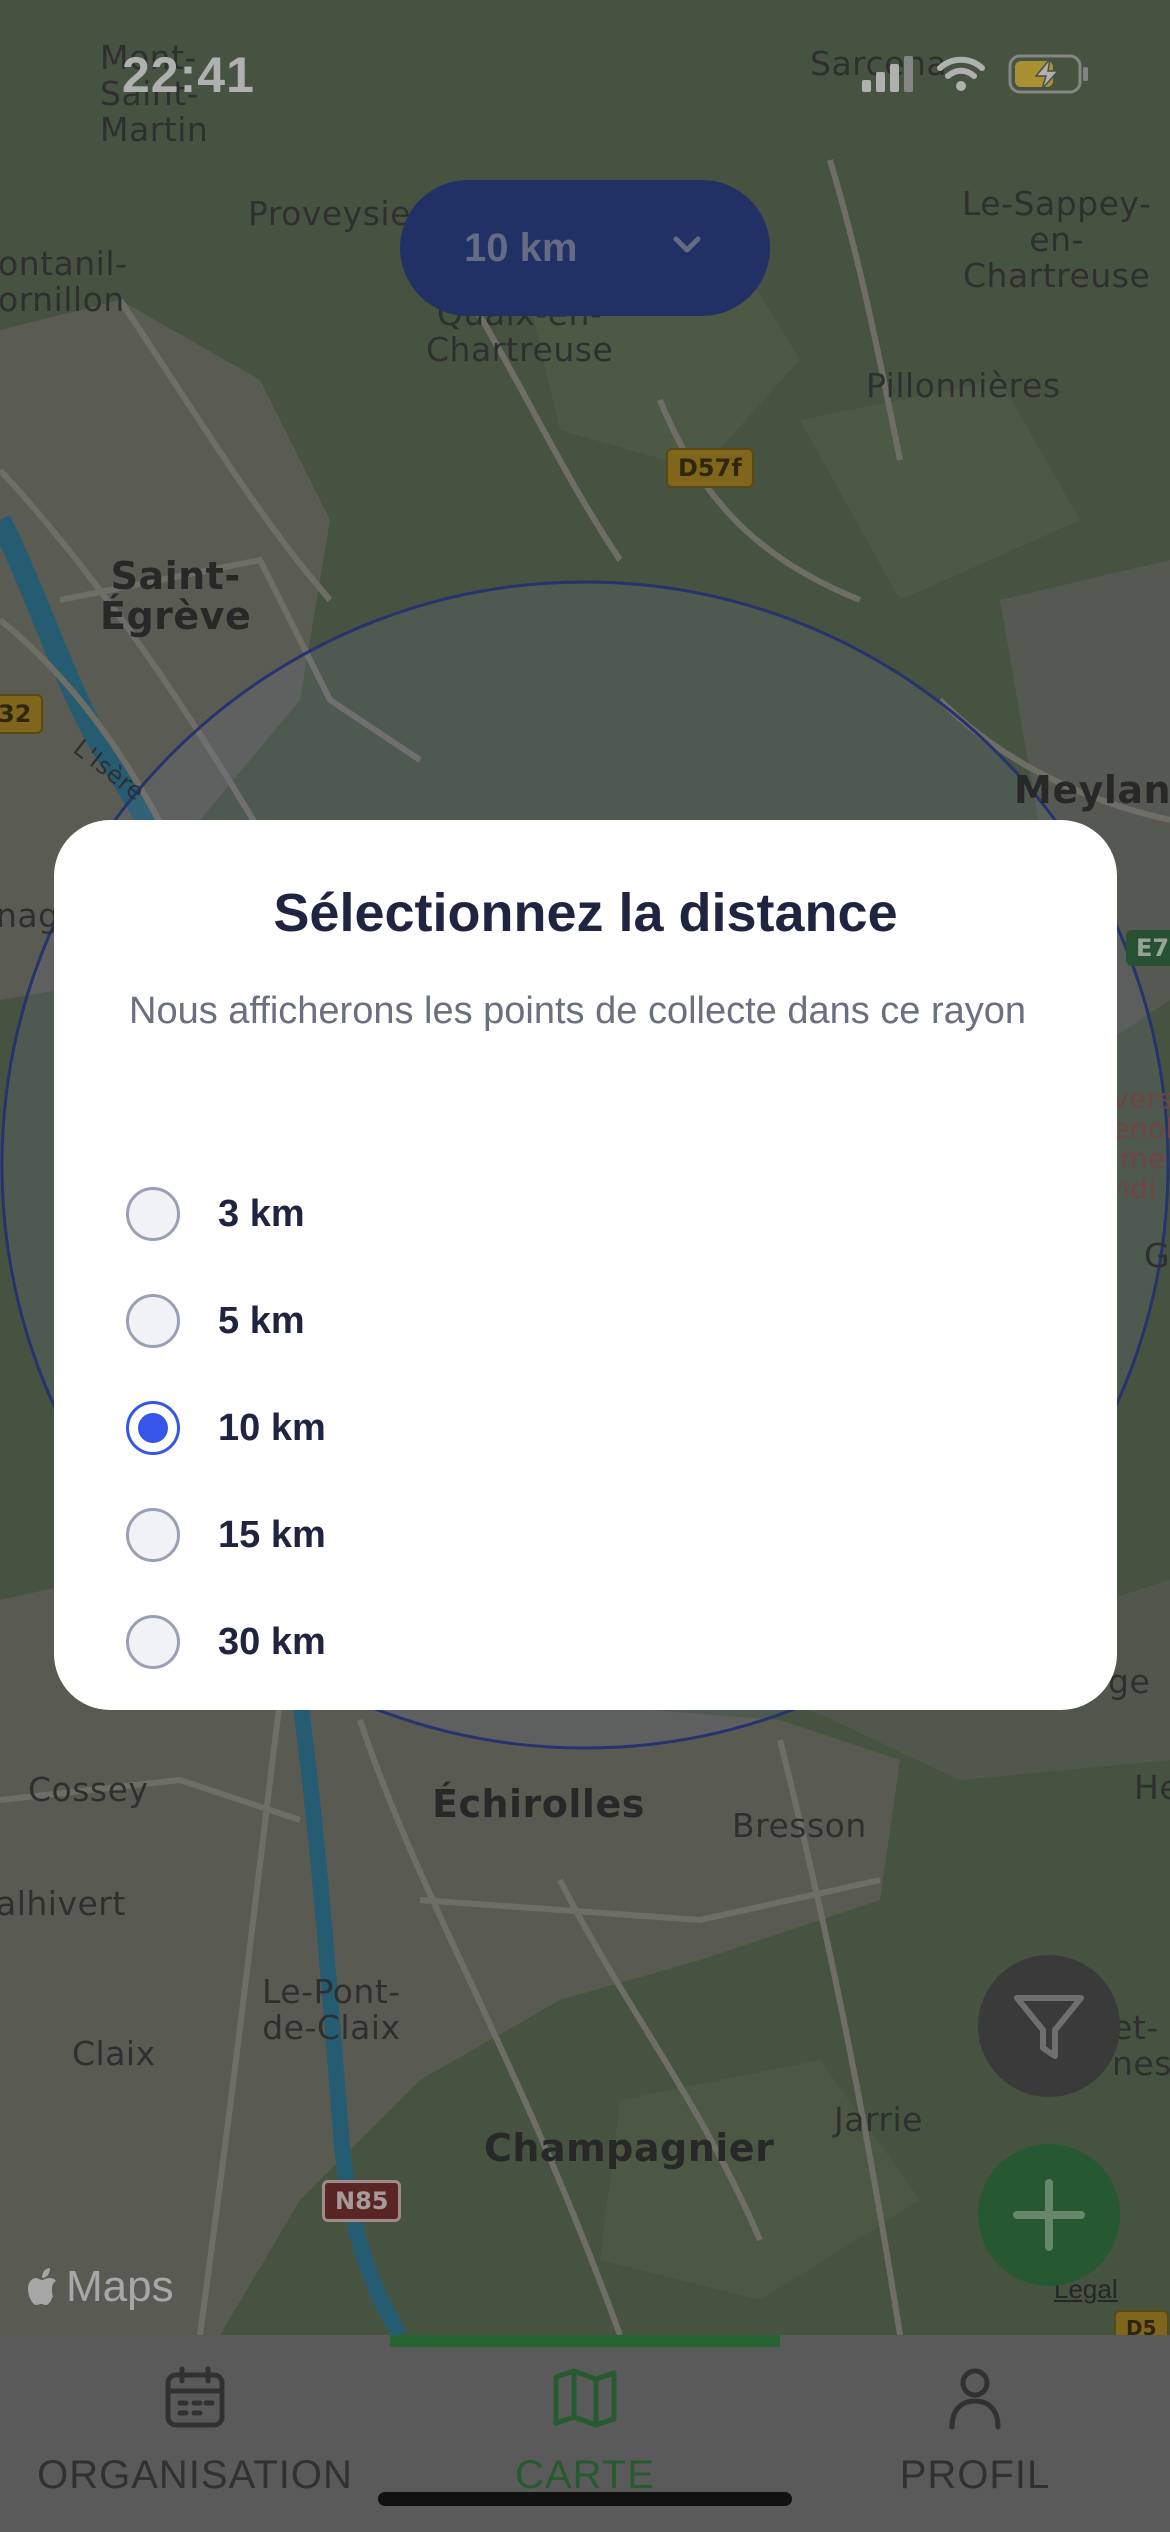 This screenshot has height=2532, width=1170. Describe the element at coordinates (576, 1642) in the screenshot. I see `distance-option-30km: 30 km` at that location.